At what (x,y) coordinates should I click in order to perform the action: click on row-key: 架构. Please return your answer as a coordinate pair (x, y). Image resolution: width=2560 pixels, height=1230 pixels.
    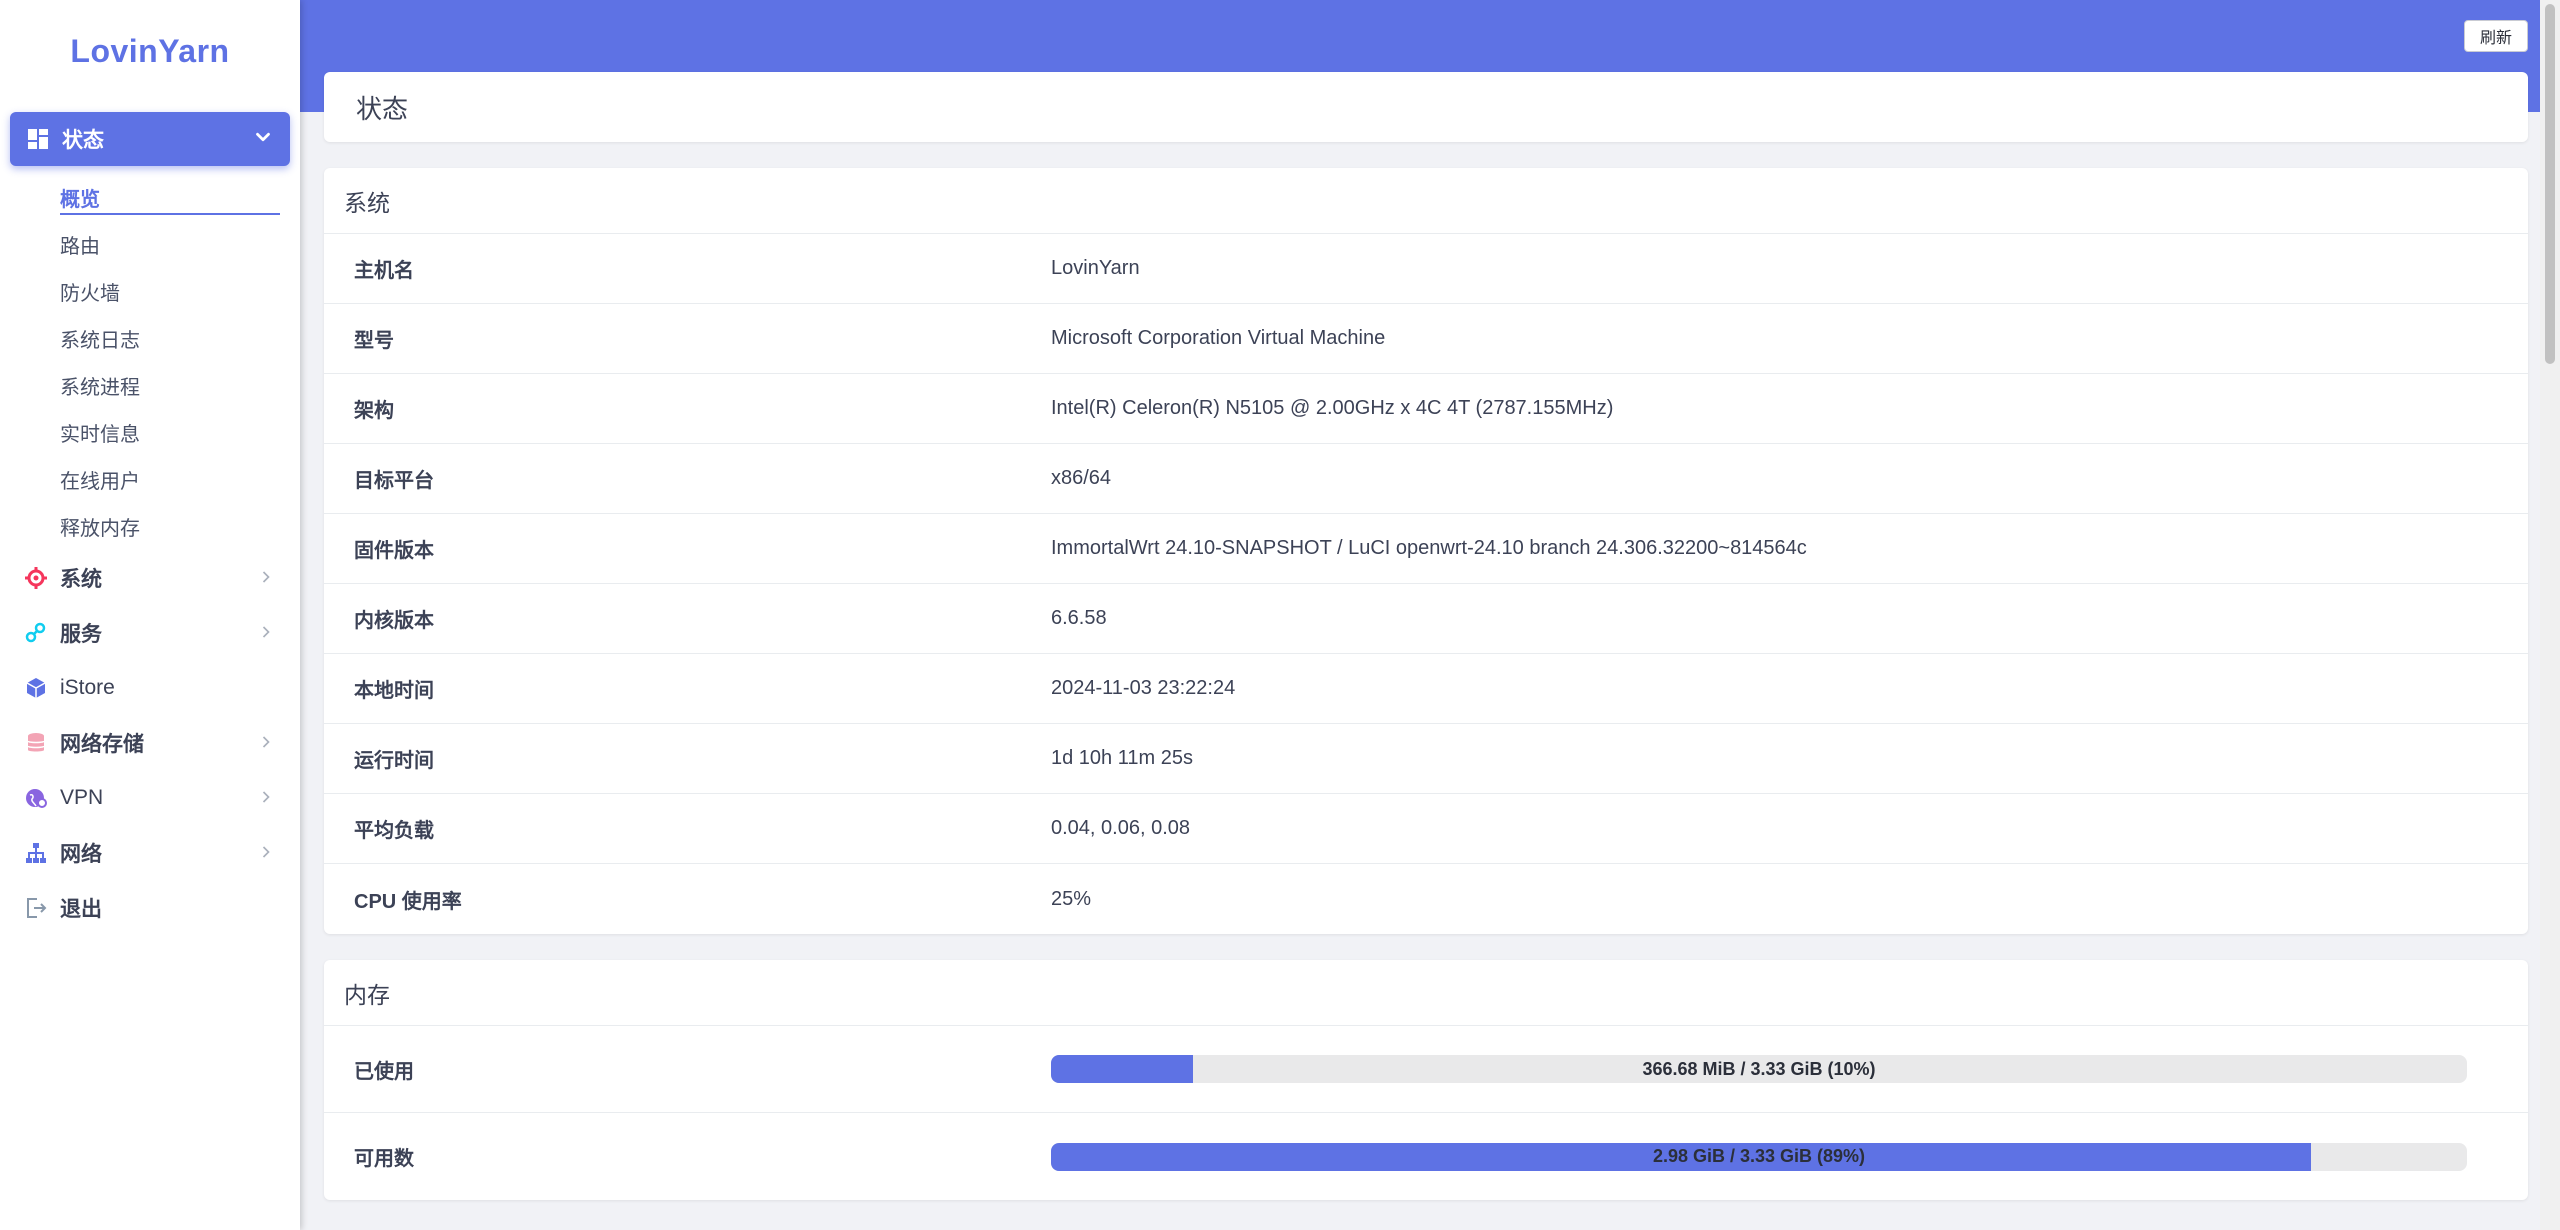
    Looking at the image, I should click on (374, 411).